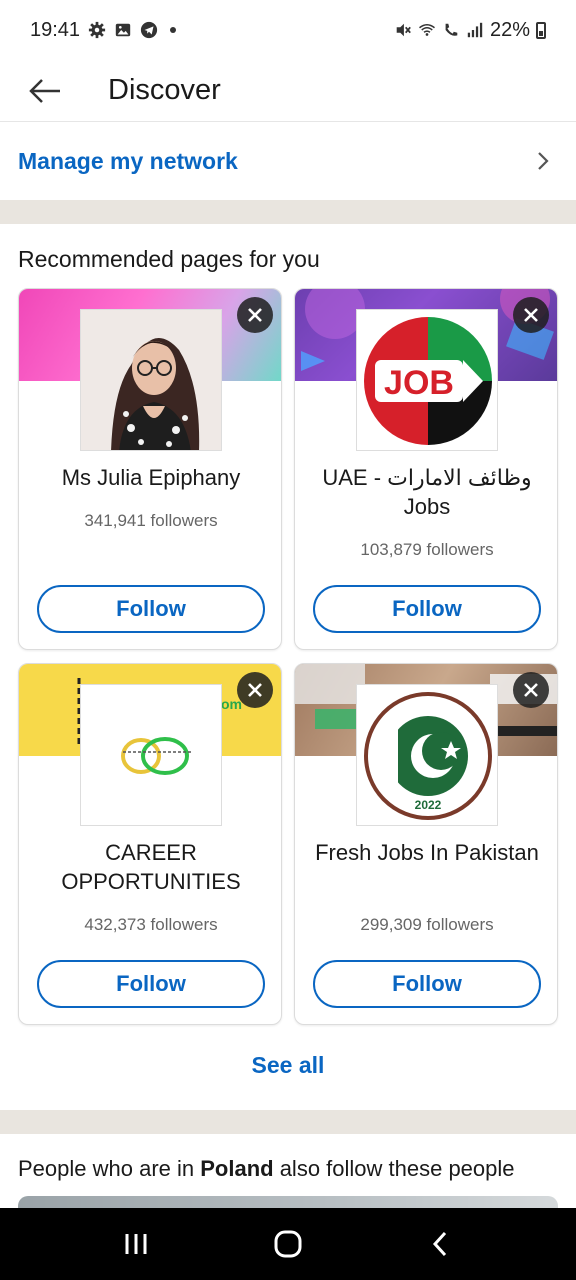 The image size is (576, 1280). I want to click on recommended-section-title: Recommended pages for you, so click(169, 259).